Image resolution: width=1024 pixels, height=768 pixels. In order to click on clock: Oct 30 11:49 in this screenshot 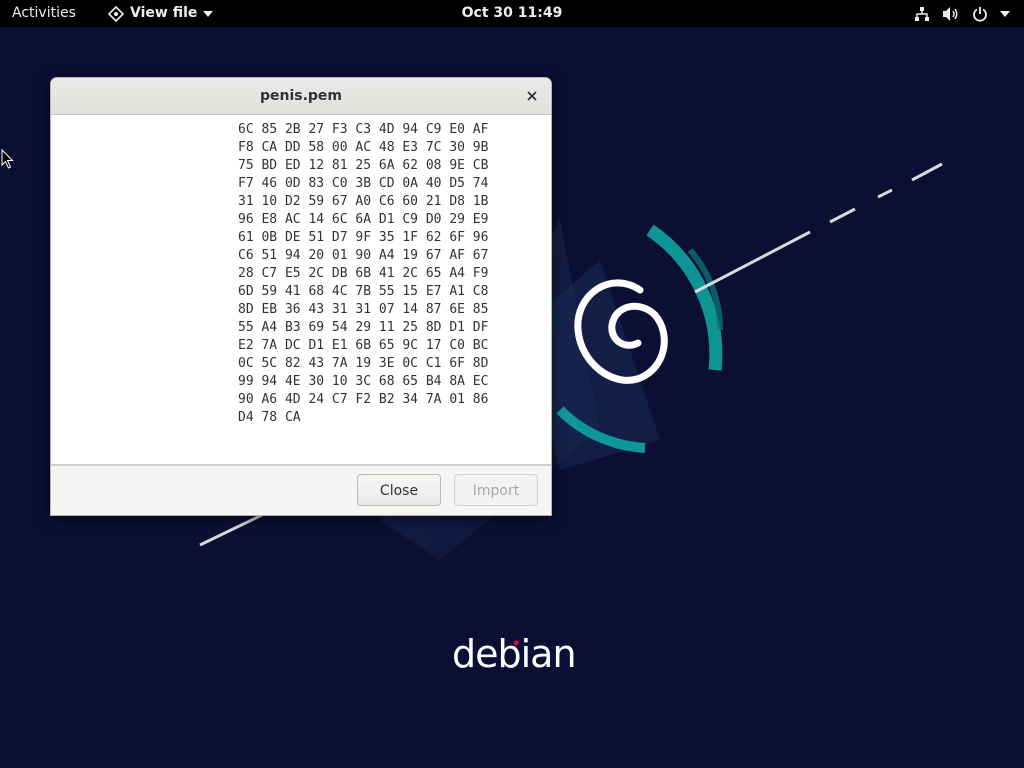, I will do `click(512, 13)`.